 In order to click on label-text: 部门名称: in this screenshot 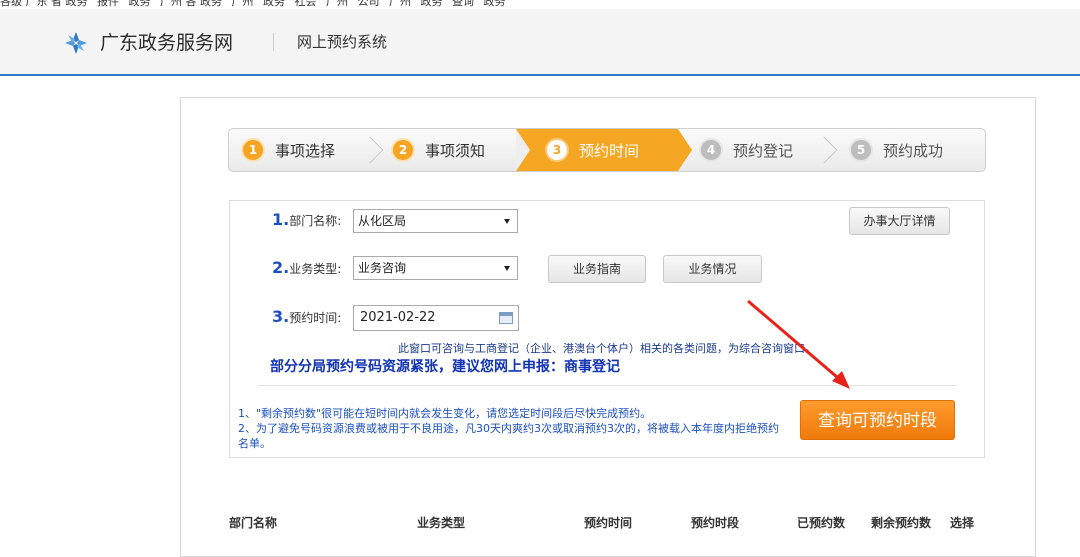, I will do `click(315, 221)`.